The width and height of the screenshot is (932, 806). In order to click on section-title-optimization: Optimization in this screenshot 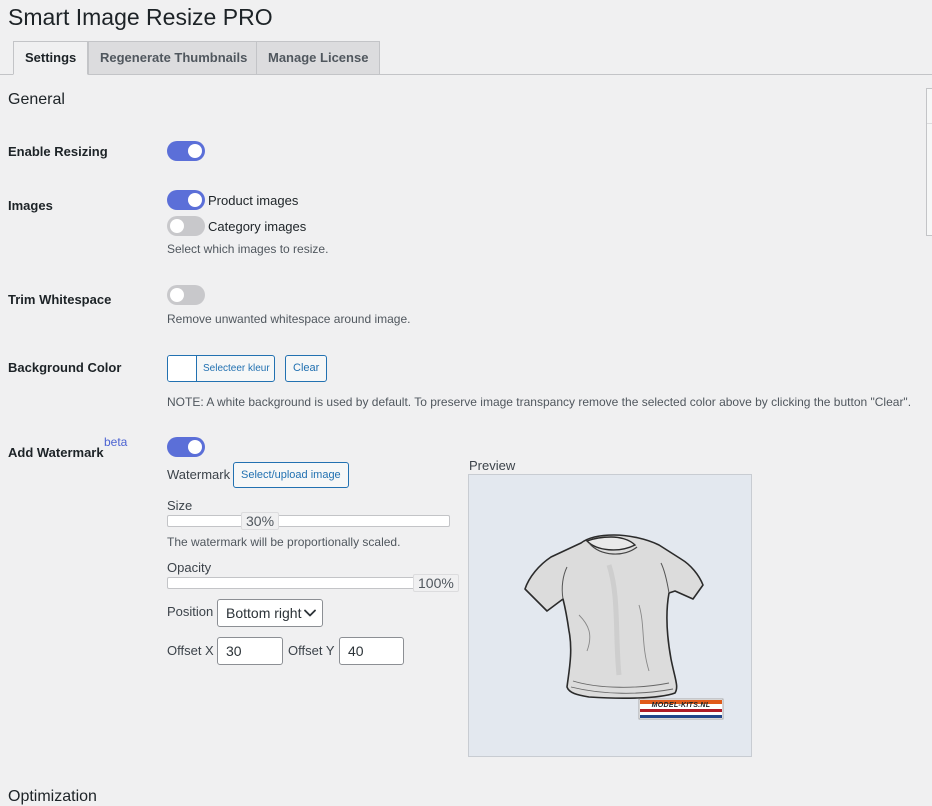, I will do `click(52, 796)`.